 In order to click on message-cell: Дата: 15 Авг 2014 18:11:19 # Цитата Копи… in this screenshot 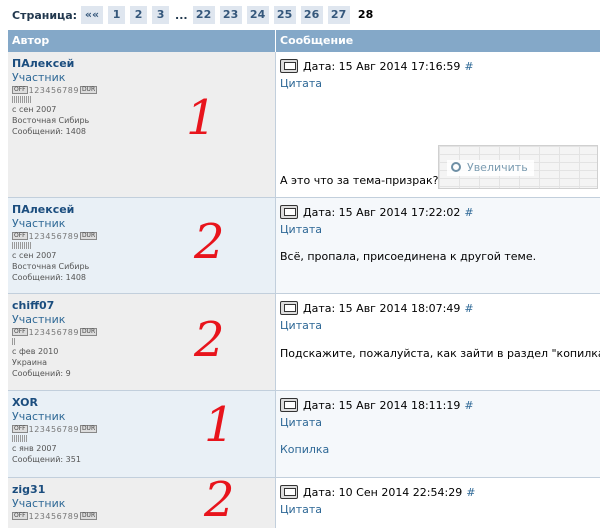, I will do `click(438, 434)`.